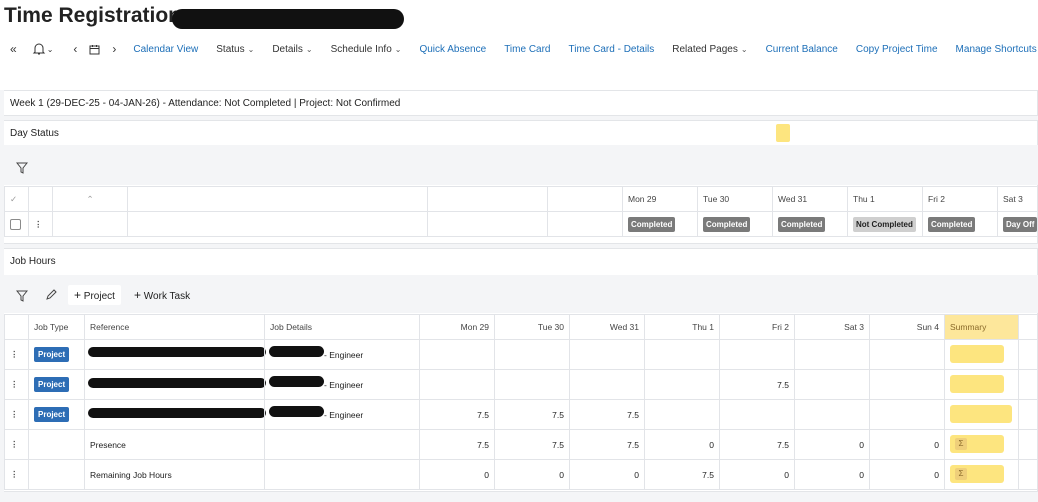  I want to click on manage-shortcuts-button: Manage Shortcuts, so click(992, 49).